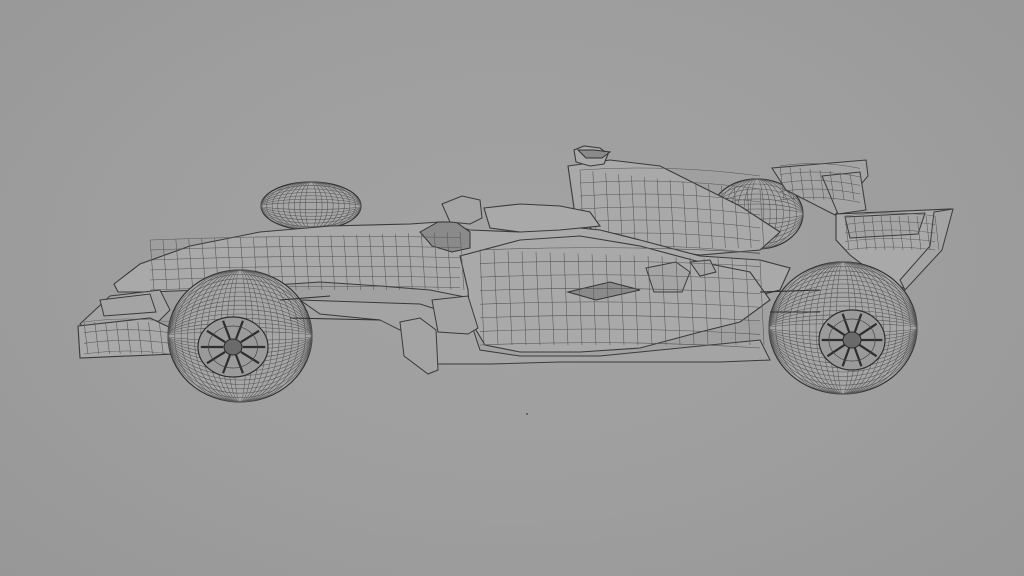 Image resolution: width=1024 pixels, height=576 pixels. I want to click on front-right-wheel, so click(240, 336).